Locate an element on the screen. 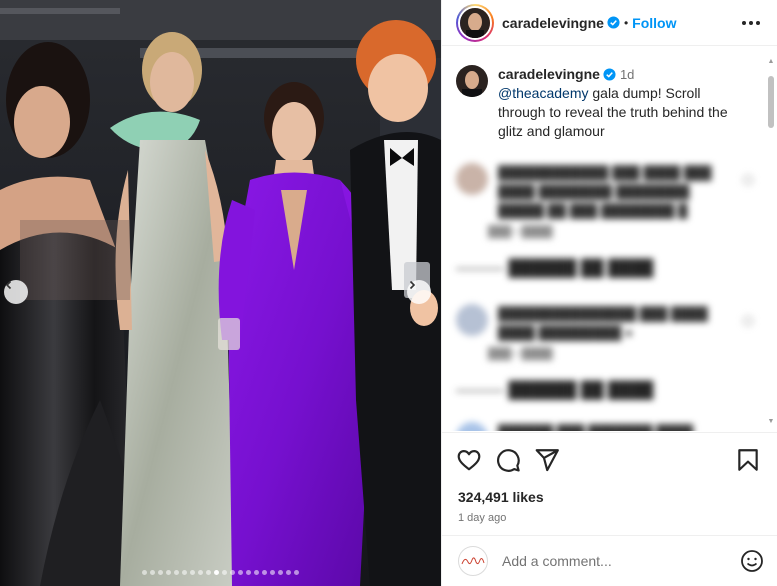  save-icon is located at coordinates (748, 460).